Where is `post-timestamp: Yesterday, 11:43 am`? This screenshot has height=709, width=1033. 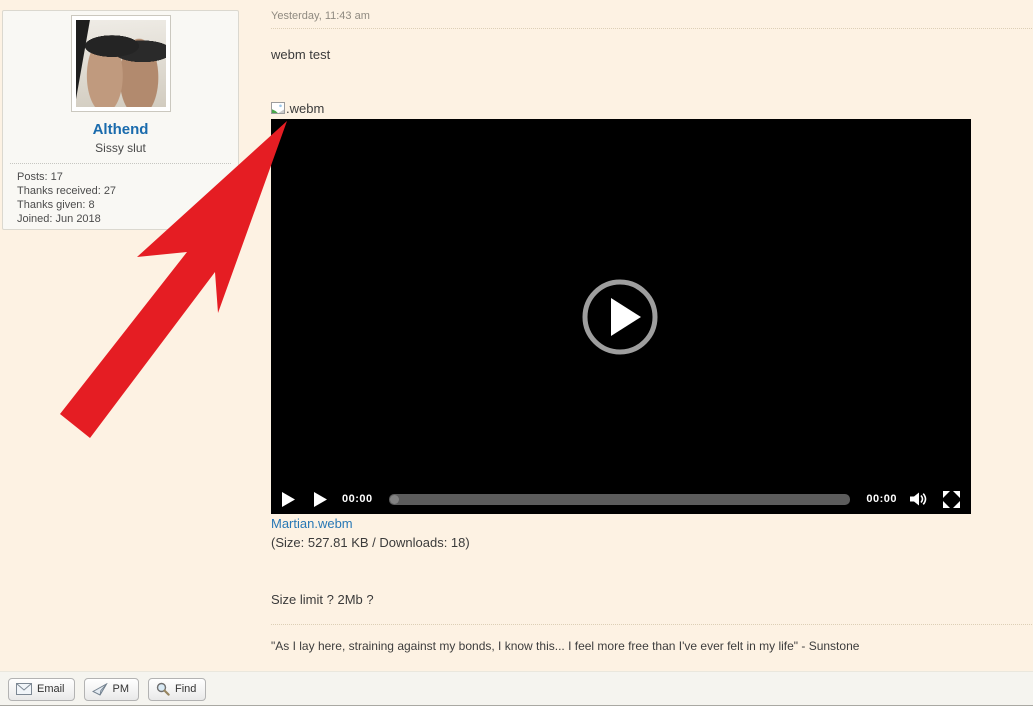 post-timestamp: Yesterday, 11:43 am is located at coordinates (320, 16).